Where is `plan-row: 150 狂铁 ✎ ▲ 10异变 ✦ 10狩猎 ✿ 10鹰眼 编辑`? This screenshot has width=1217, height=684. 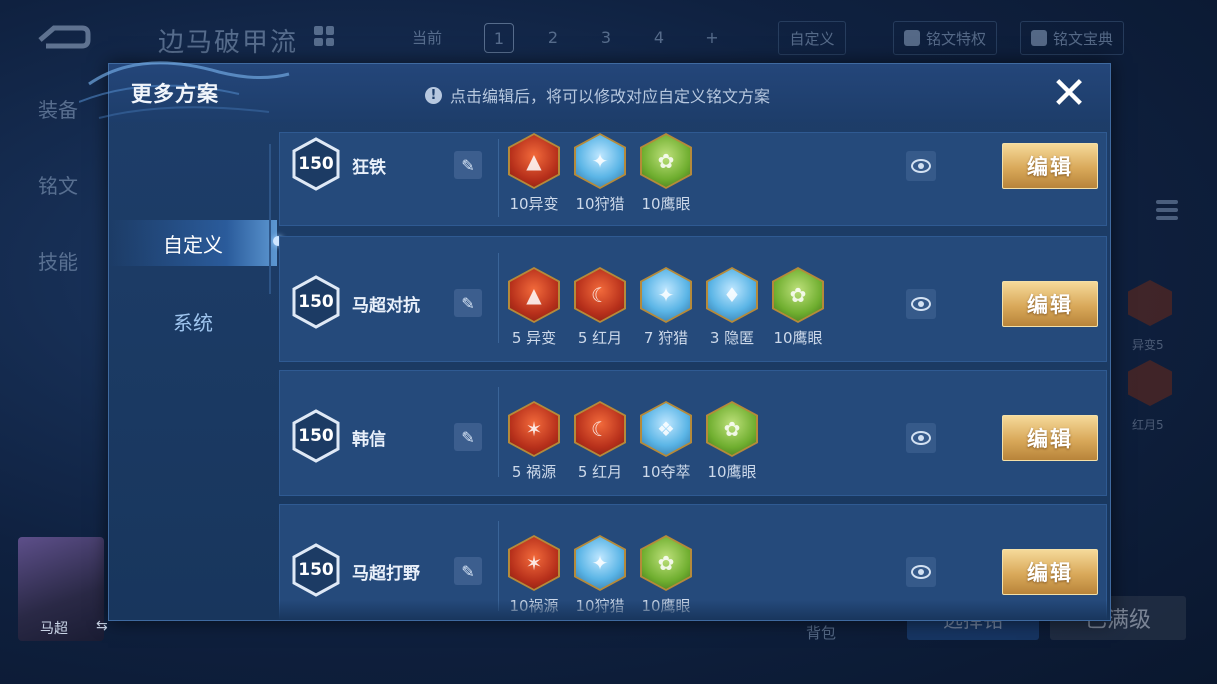 plan-row: 150 狂铁 ✎ ▲ 10异变 ✦ 10狩猎 ✿ 10鹰眼 编辑 is located at coordinates (693, 179).